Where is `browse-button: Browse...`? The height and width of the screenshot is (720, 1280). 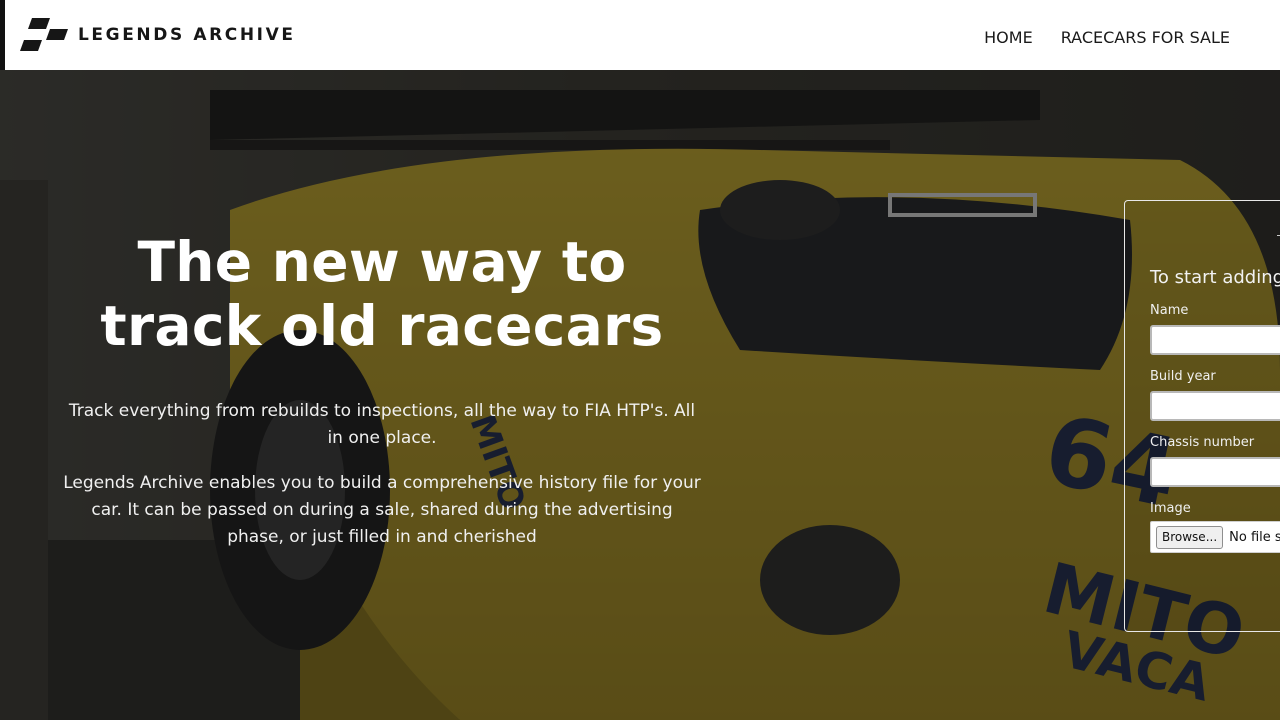
browse-button: Browse... is located at coordinates (1190, 537).